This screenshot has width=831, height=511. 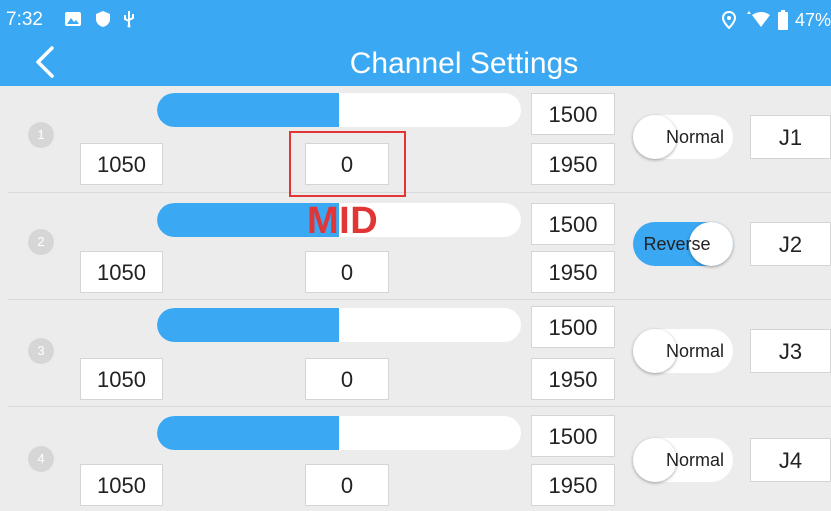 I want to click on usb-icon, so click(x=129, y=19).